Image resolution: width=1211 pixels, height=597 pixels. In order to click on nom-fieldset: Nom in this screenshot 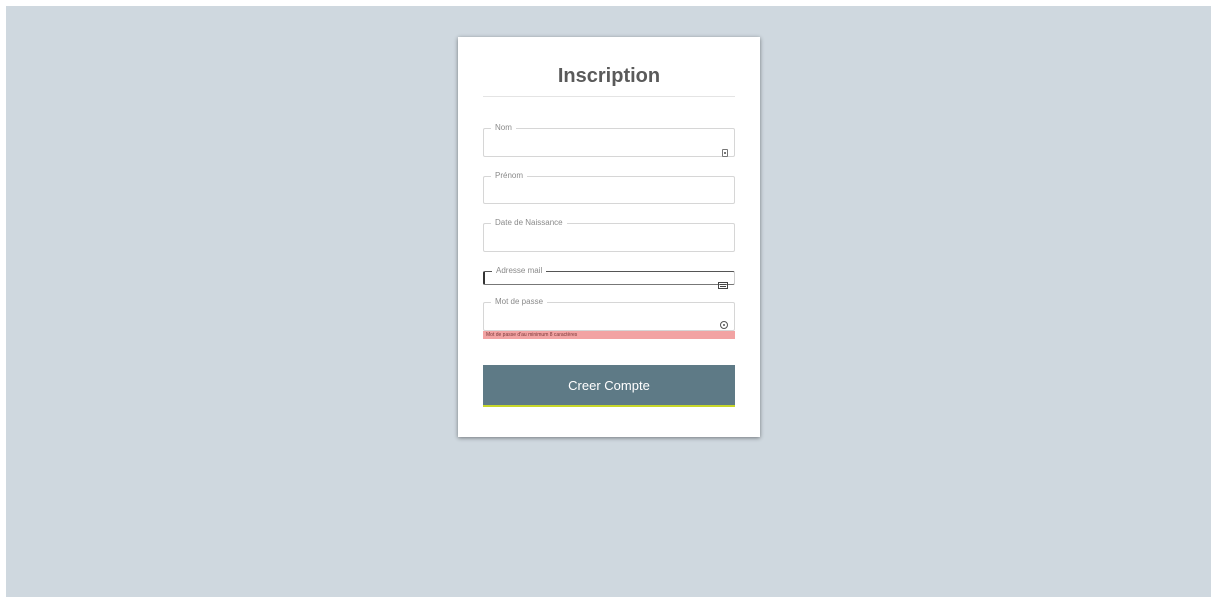, I will do `click(609, 140)`.